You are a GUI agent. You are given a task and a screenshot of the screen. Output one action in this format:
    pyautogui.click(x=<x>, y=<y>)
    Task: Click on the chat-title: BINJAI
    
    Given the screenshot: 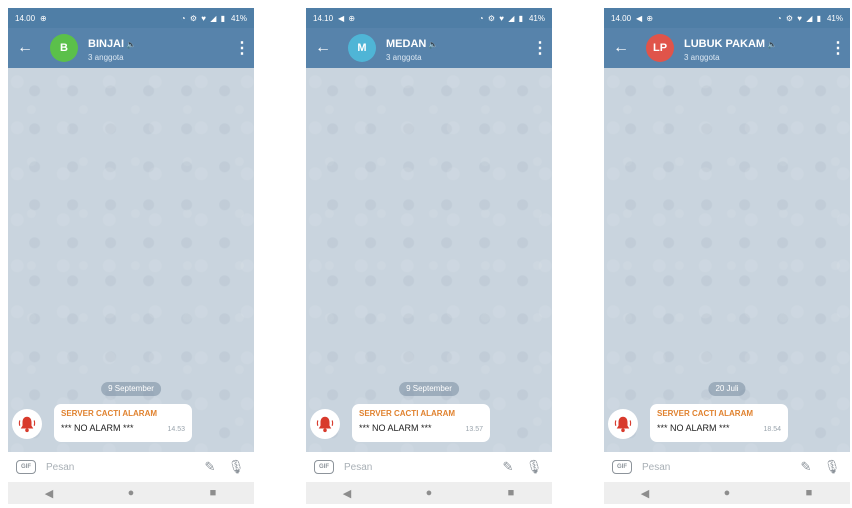 What is the action you would take?
    pyautogui.click(x=106, y=44)
    